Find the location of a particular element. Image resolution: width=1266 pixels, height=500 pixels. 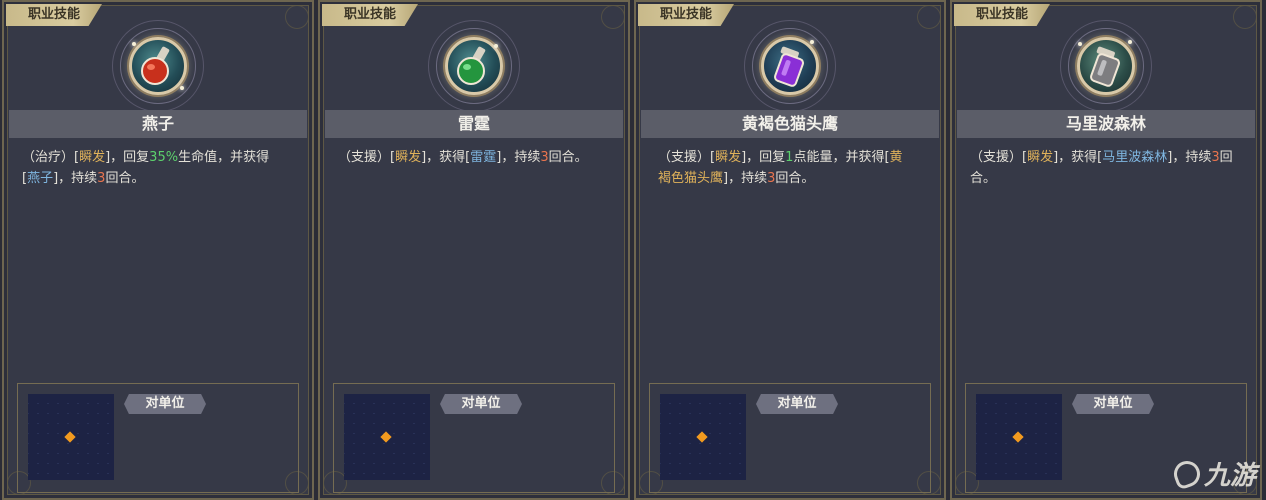

buff-name: 马里波森林 is located at coordinates (1135, 157).